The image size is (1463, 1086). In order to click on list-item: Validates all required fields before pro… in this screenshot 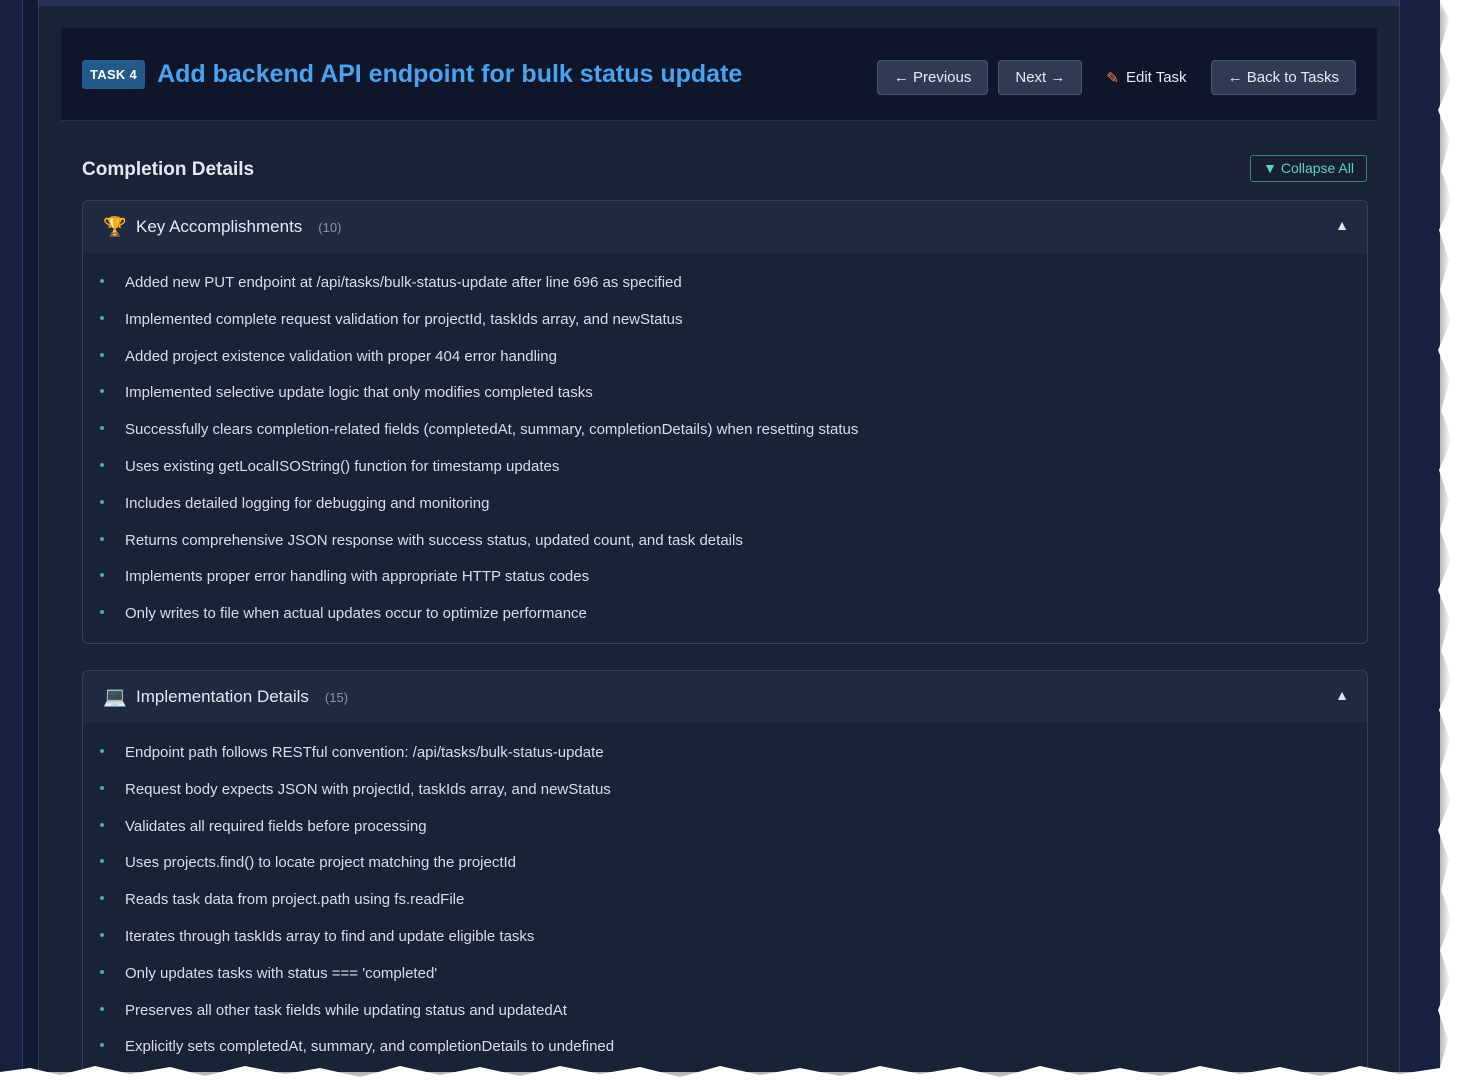, I will do `click(725, 827)`.